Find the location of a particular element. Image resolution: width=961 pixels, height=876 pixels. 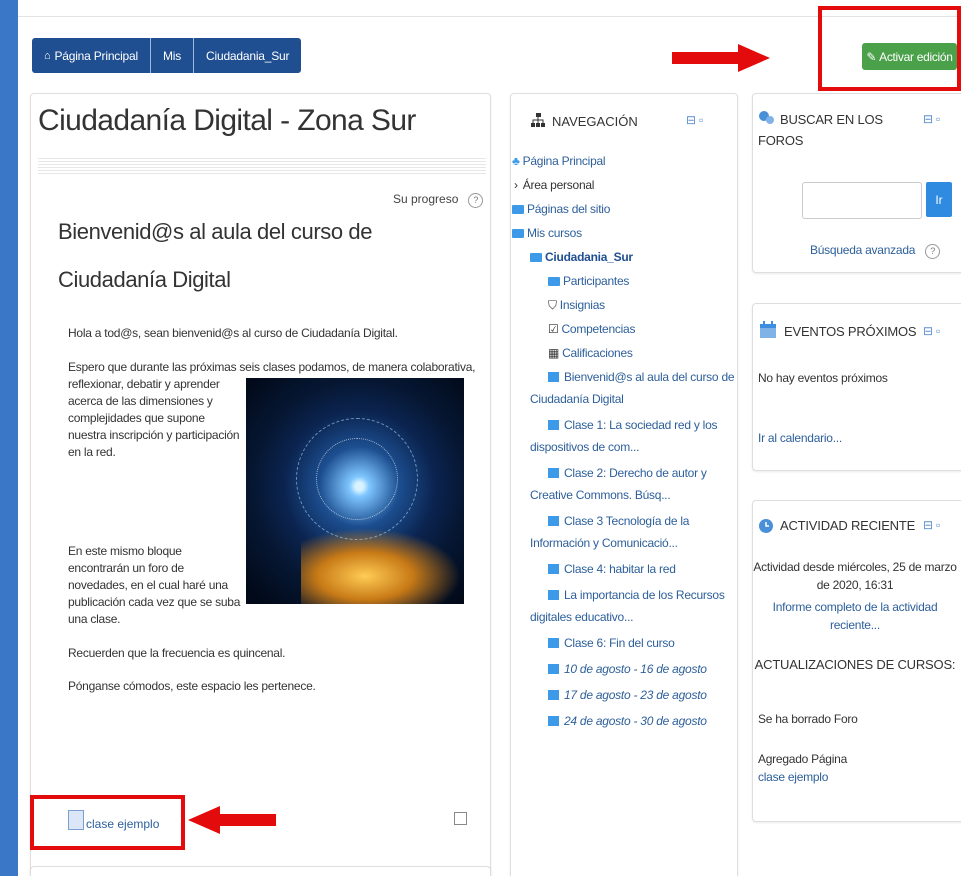

nav-section-clase-4: Clase 4: habitar la red is located at coordinates (612, 569).